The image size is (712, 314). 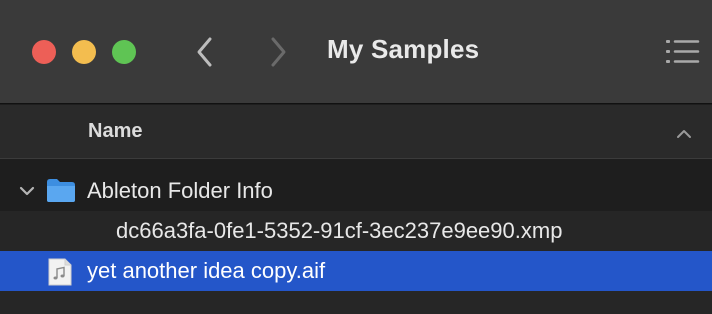 What do you see at coordinates (44, 52) in the screenshot?
I see `close-window-button` at bounding box center [44, 52].